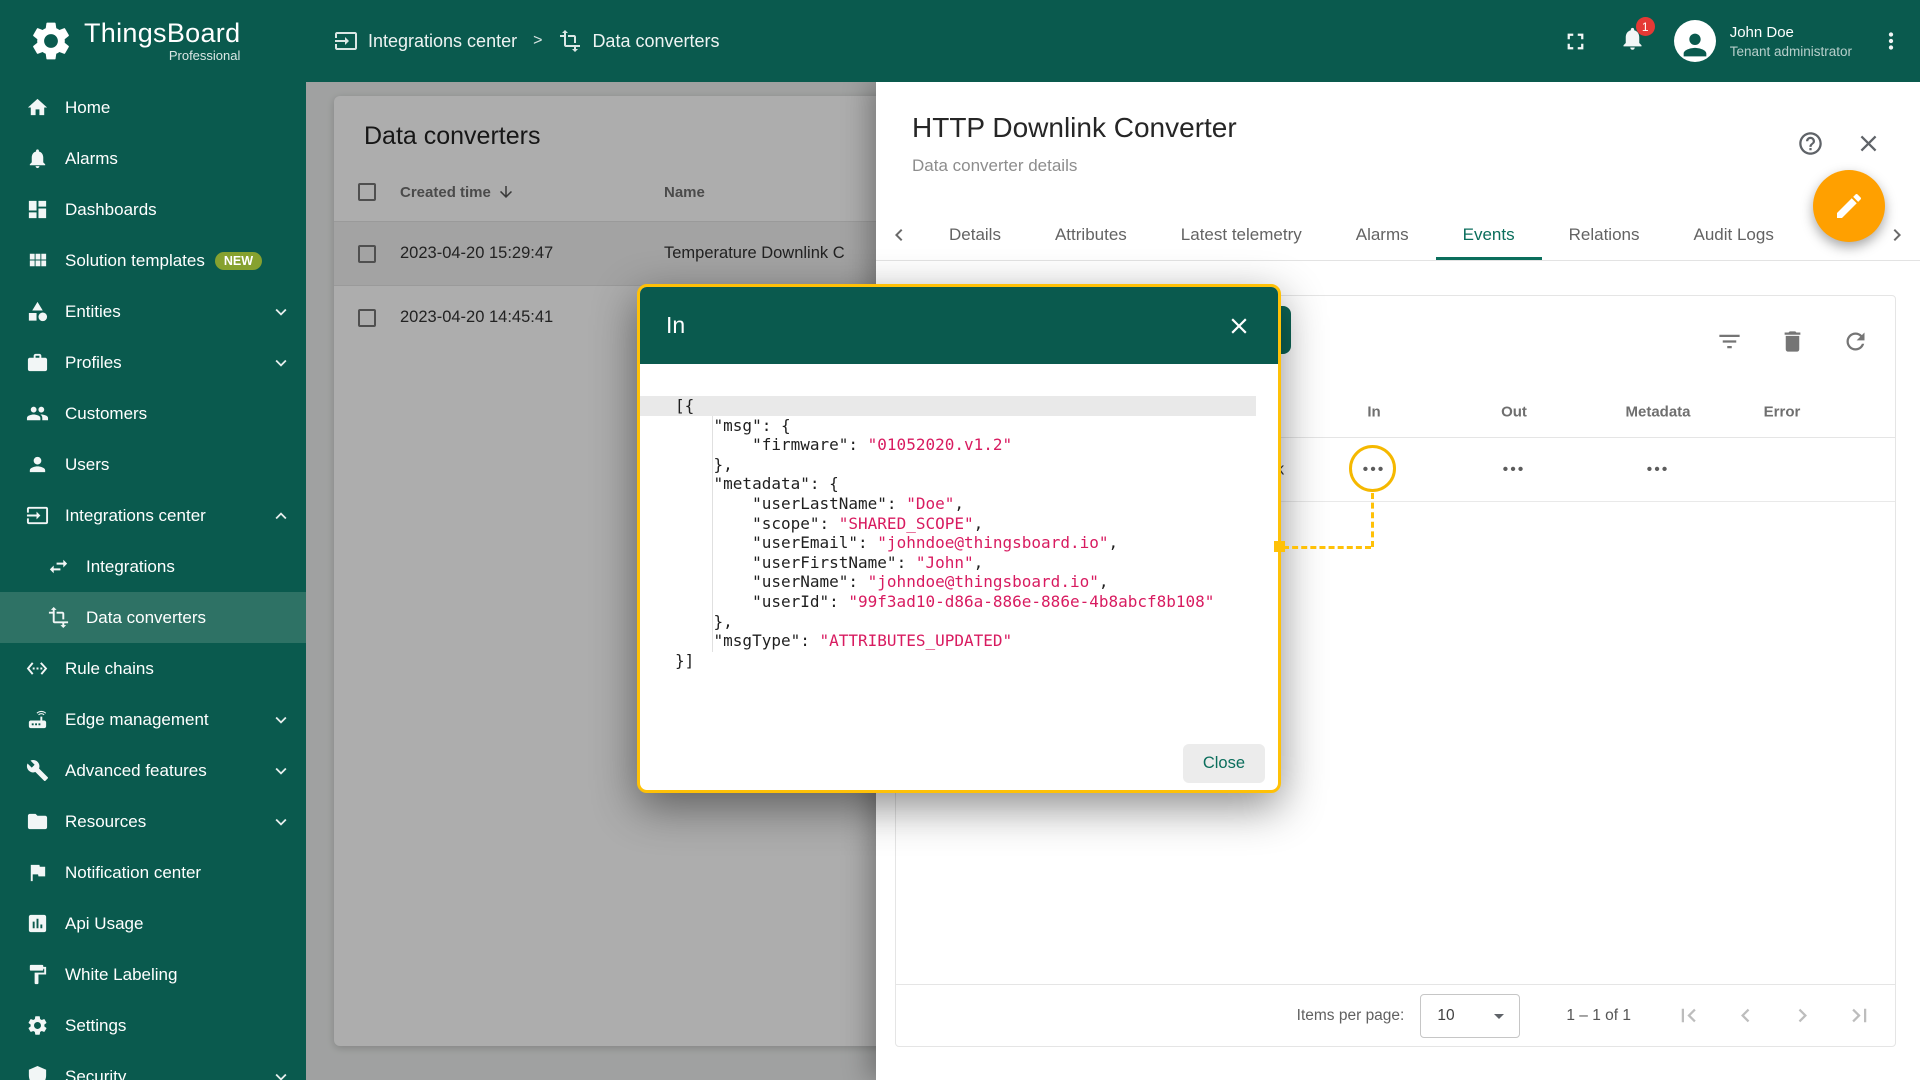 The width and height of the screenshot is (1920, 1080). I want to click on tab-details: Details, so click(975, 234).